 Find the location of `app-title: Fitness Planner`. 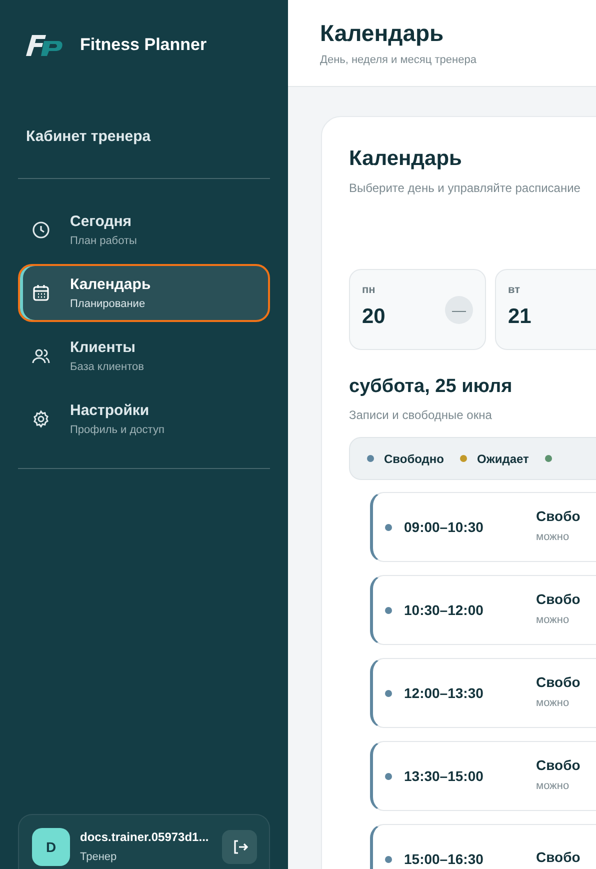

app-title: Fitness Planner is located at coordinates (143, 45).